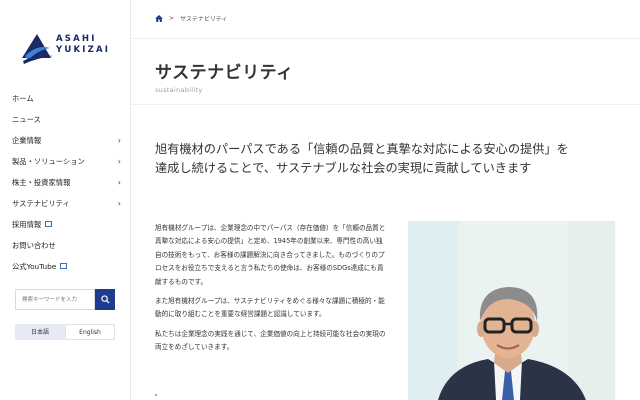 The image size is (640, 400). Describe the element at coordinates (159, 18) in the screenshot. I see `home-icon` at that location.